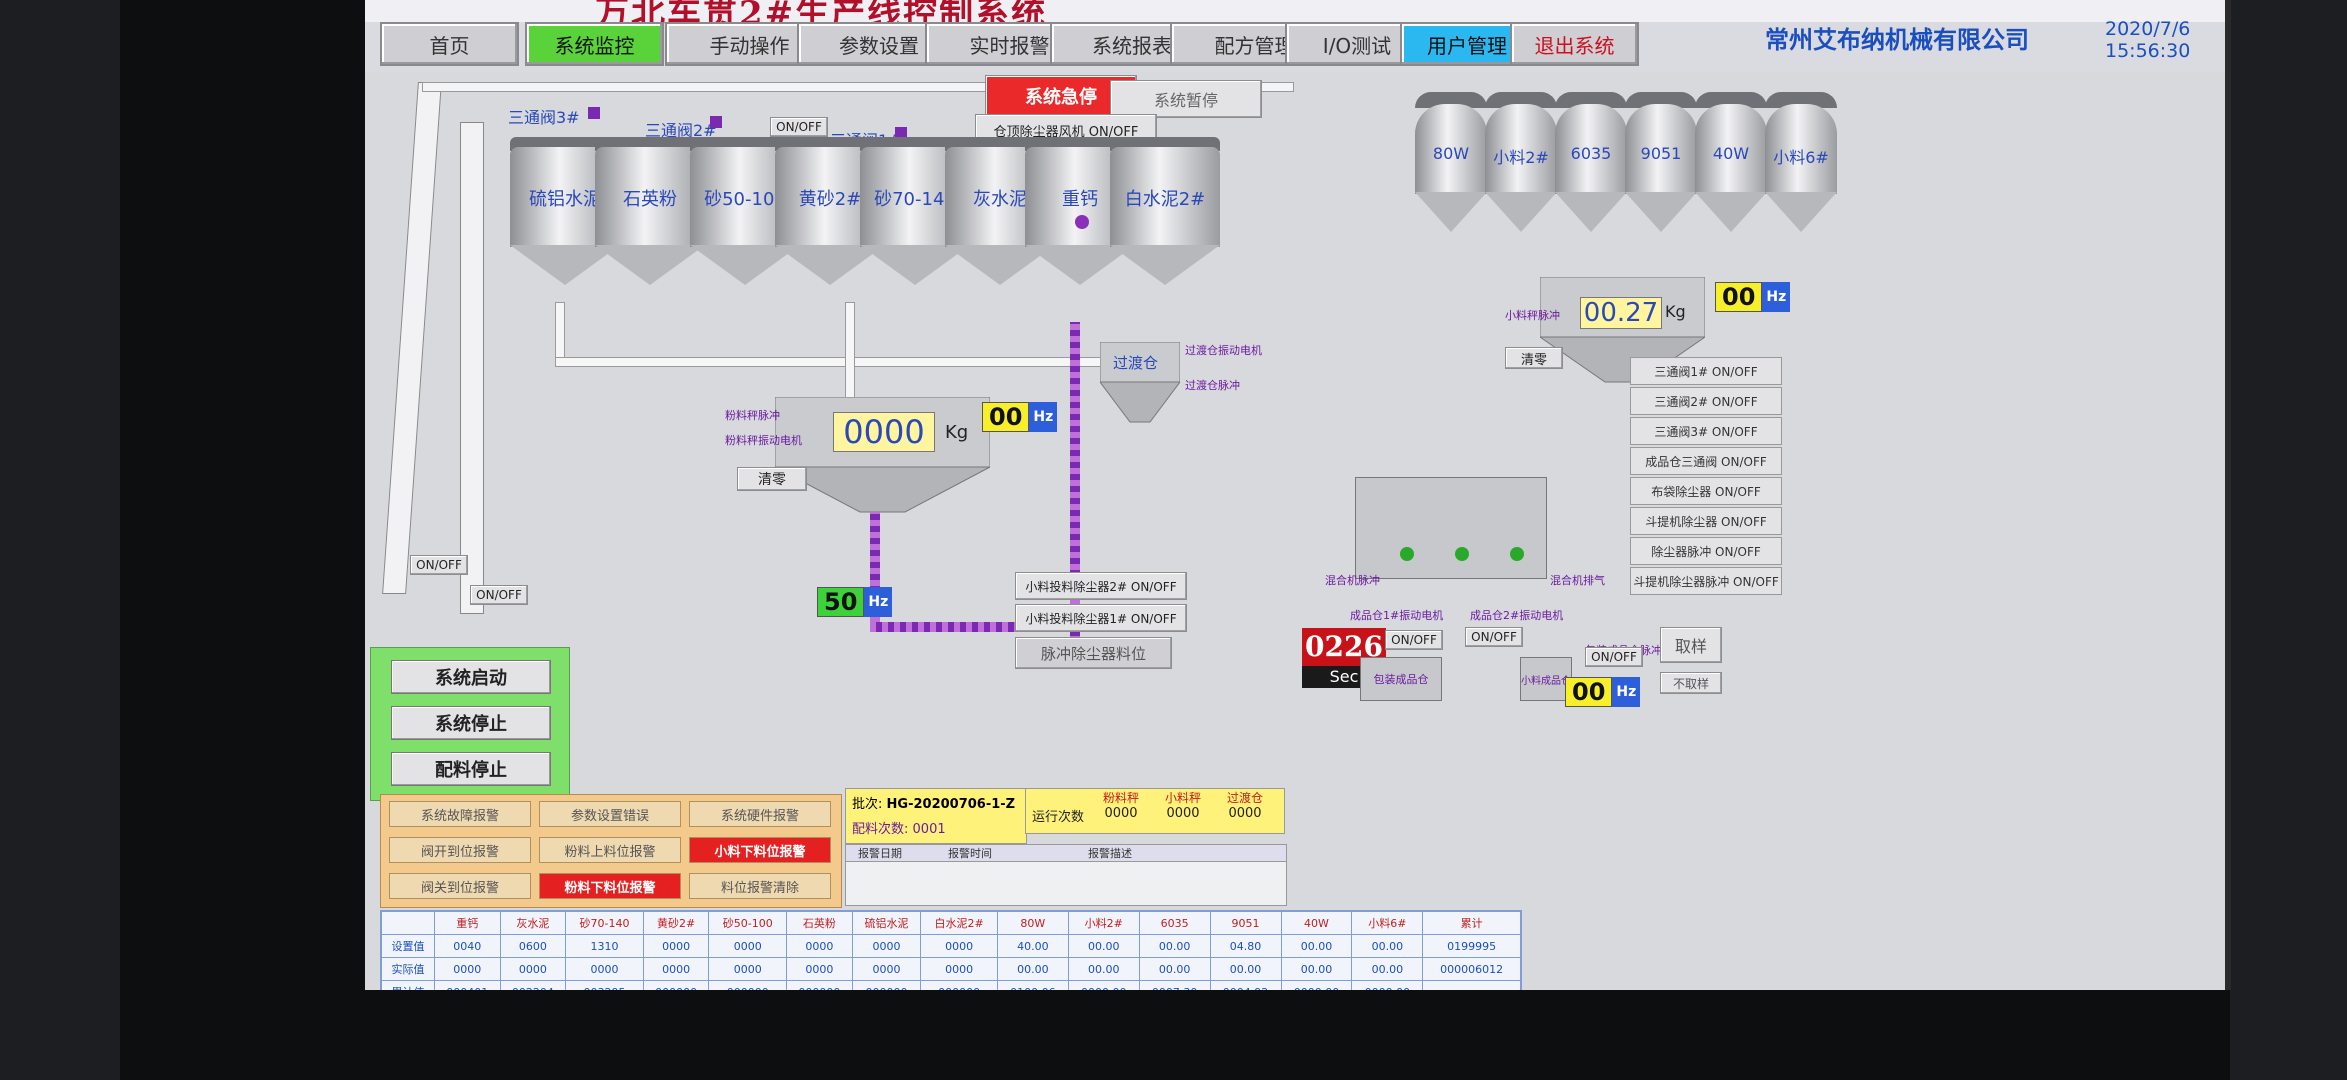  Describe the element at coordinates (467, 985) in the screenshot. I see `table-cell: 000401` at that location.